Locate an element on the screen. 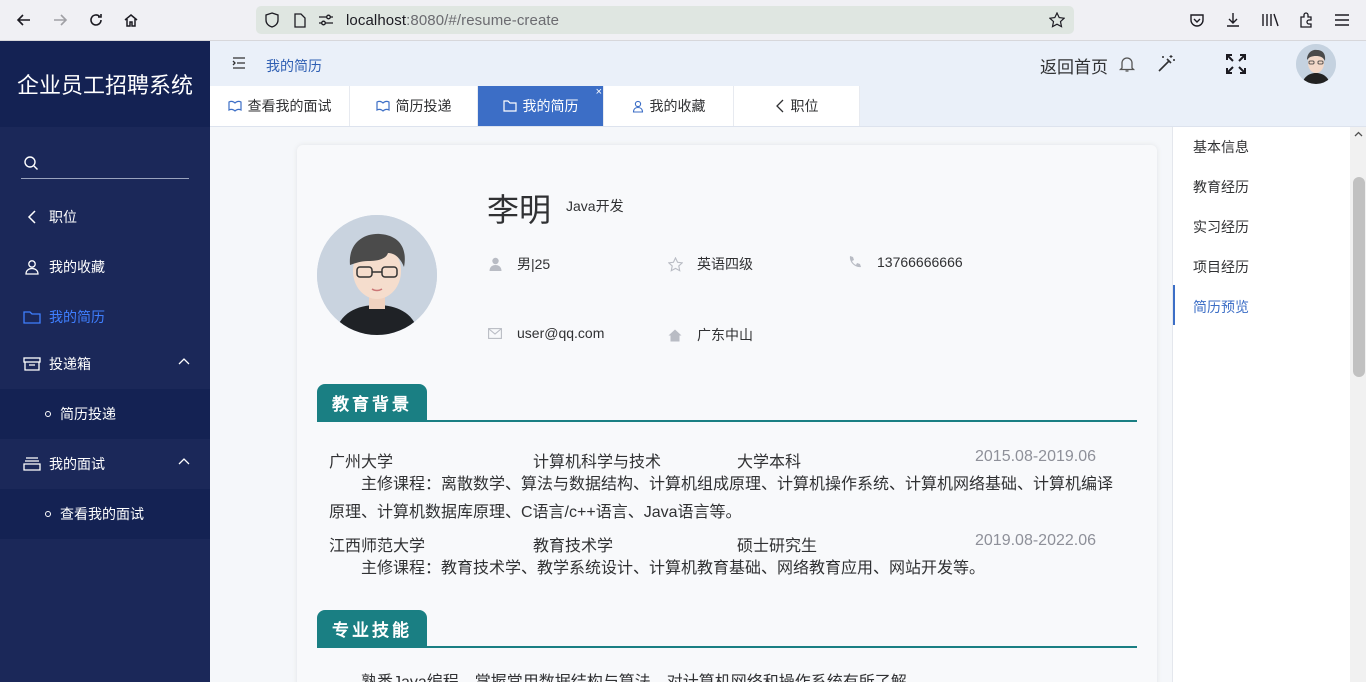 The width and height of the screenshot is (1366, 682). english-info: 英语四级 is located at coordinates (710, 264).